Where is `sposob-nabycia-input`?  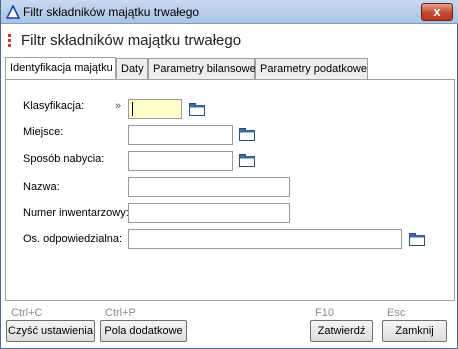
sposob-nabycia-input is located at coordinates (180, 161).